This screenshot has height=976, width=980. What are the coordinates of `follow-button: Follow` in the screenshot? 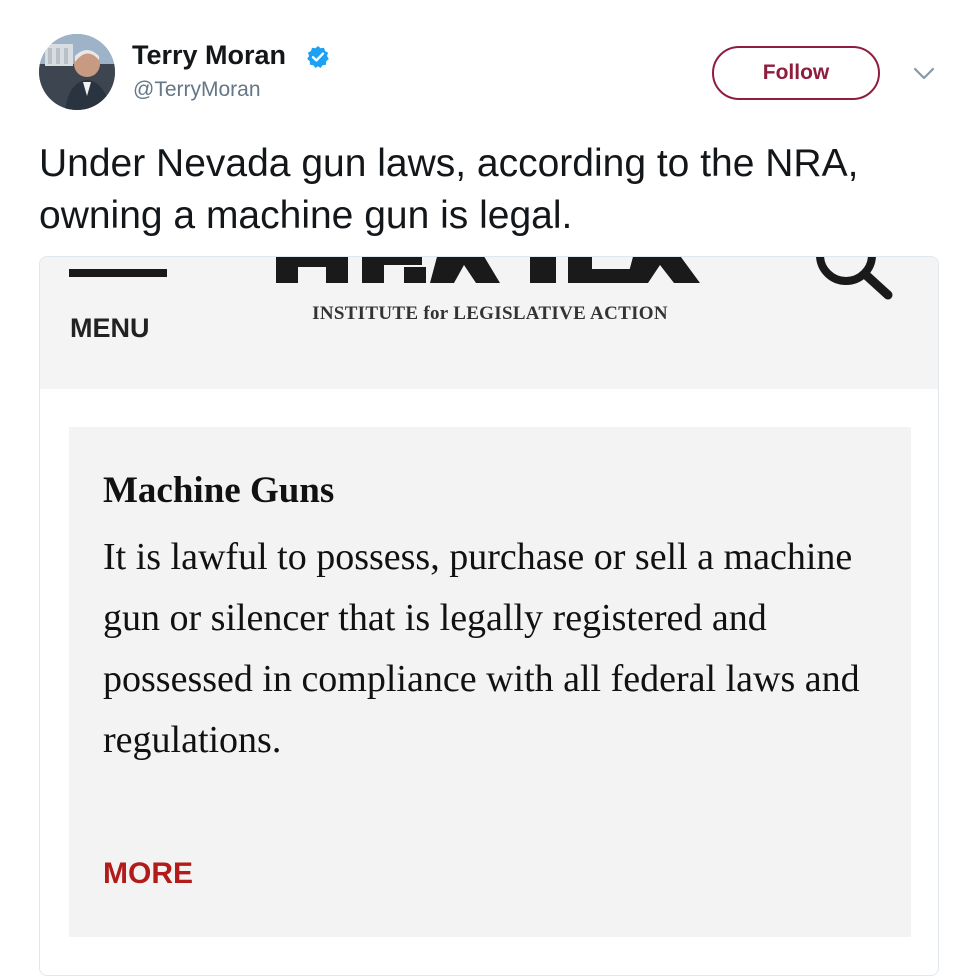 It's located at (796, 73).